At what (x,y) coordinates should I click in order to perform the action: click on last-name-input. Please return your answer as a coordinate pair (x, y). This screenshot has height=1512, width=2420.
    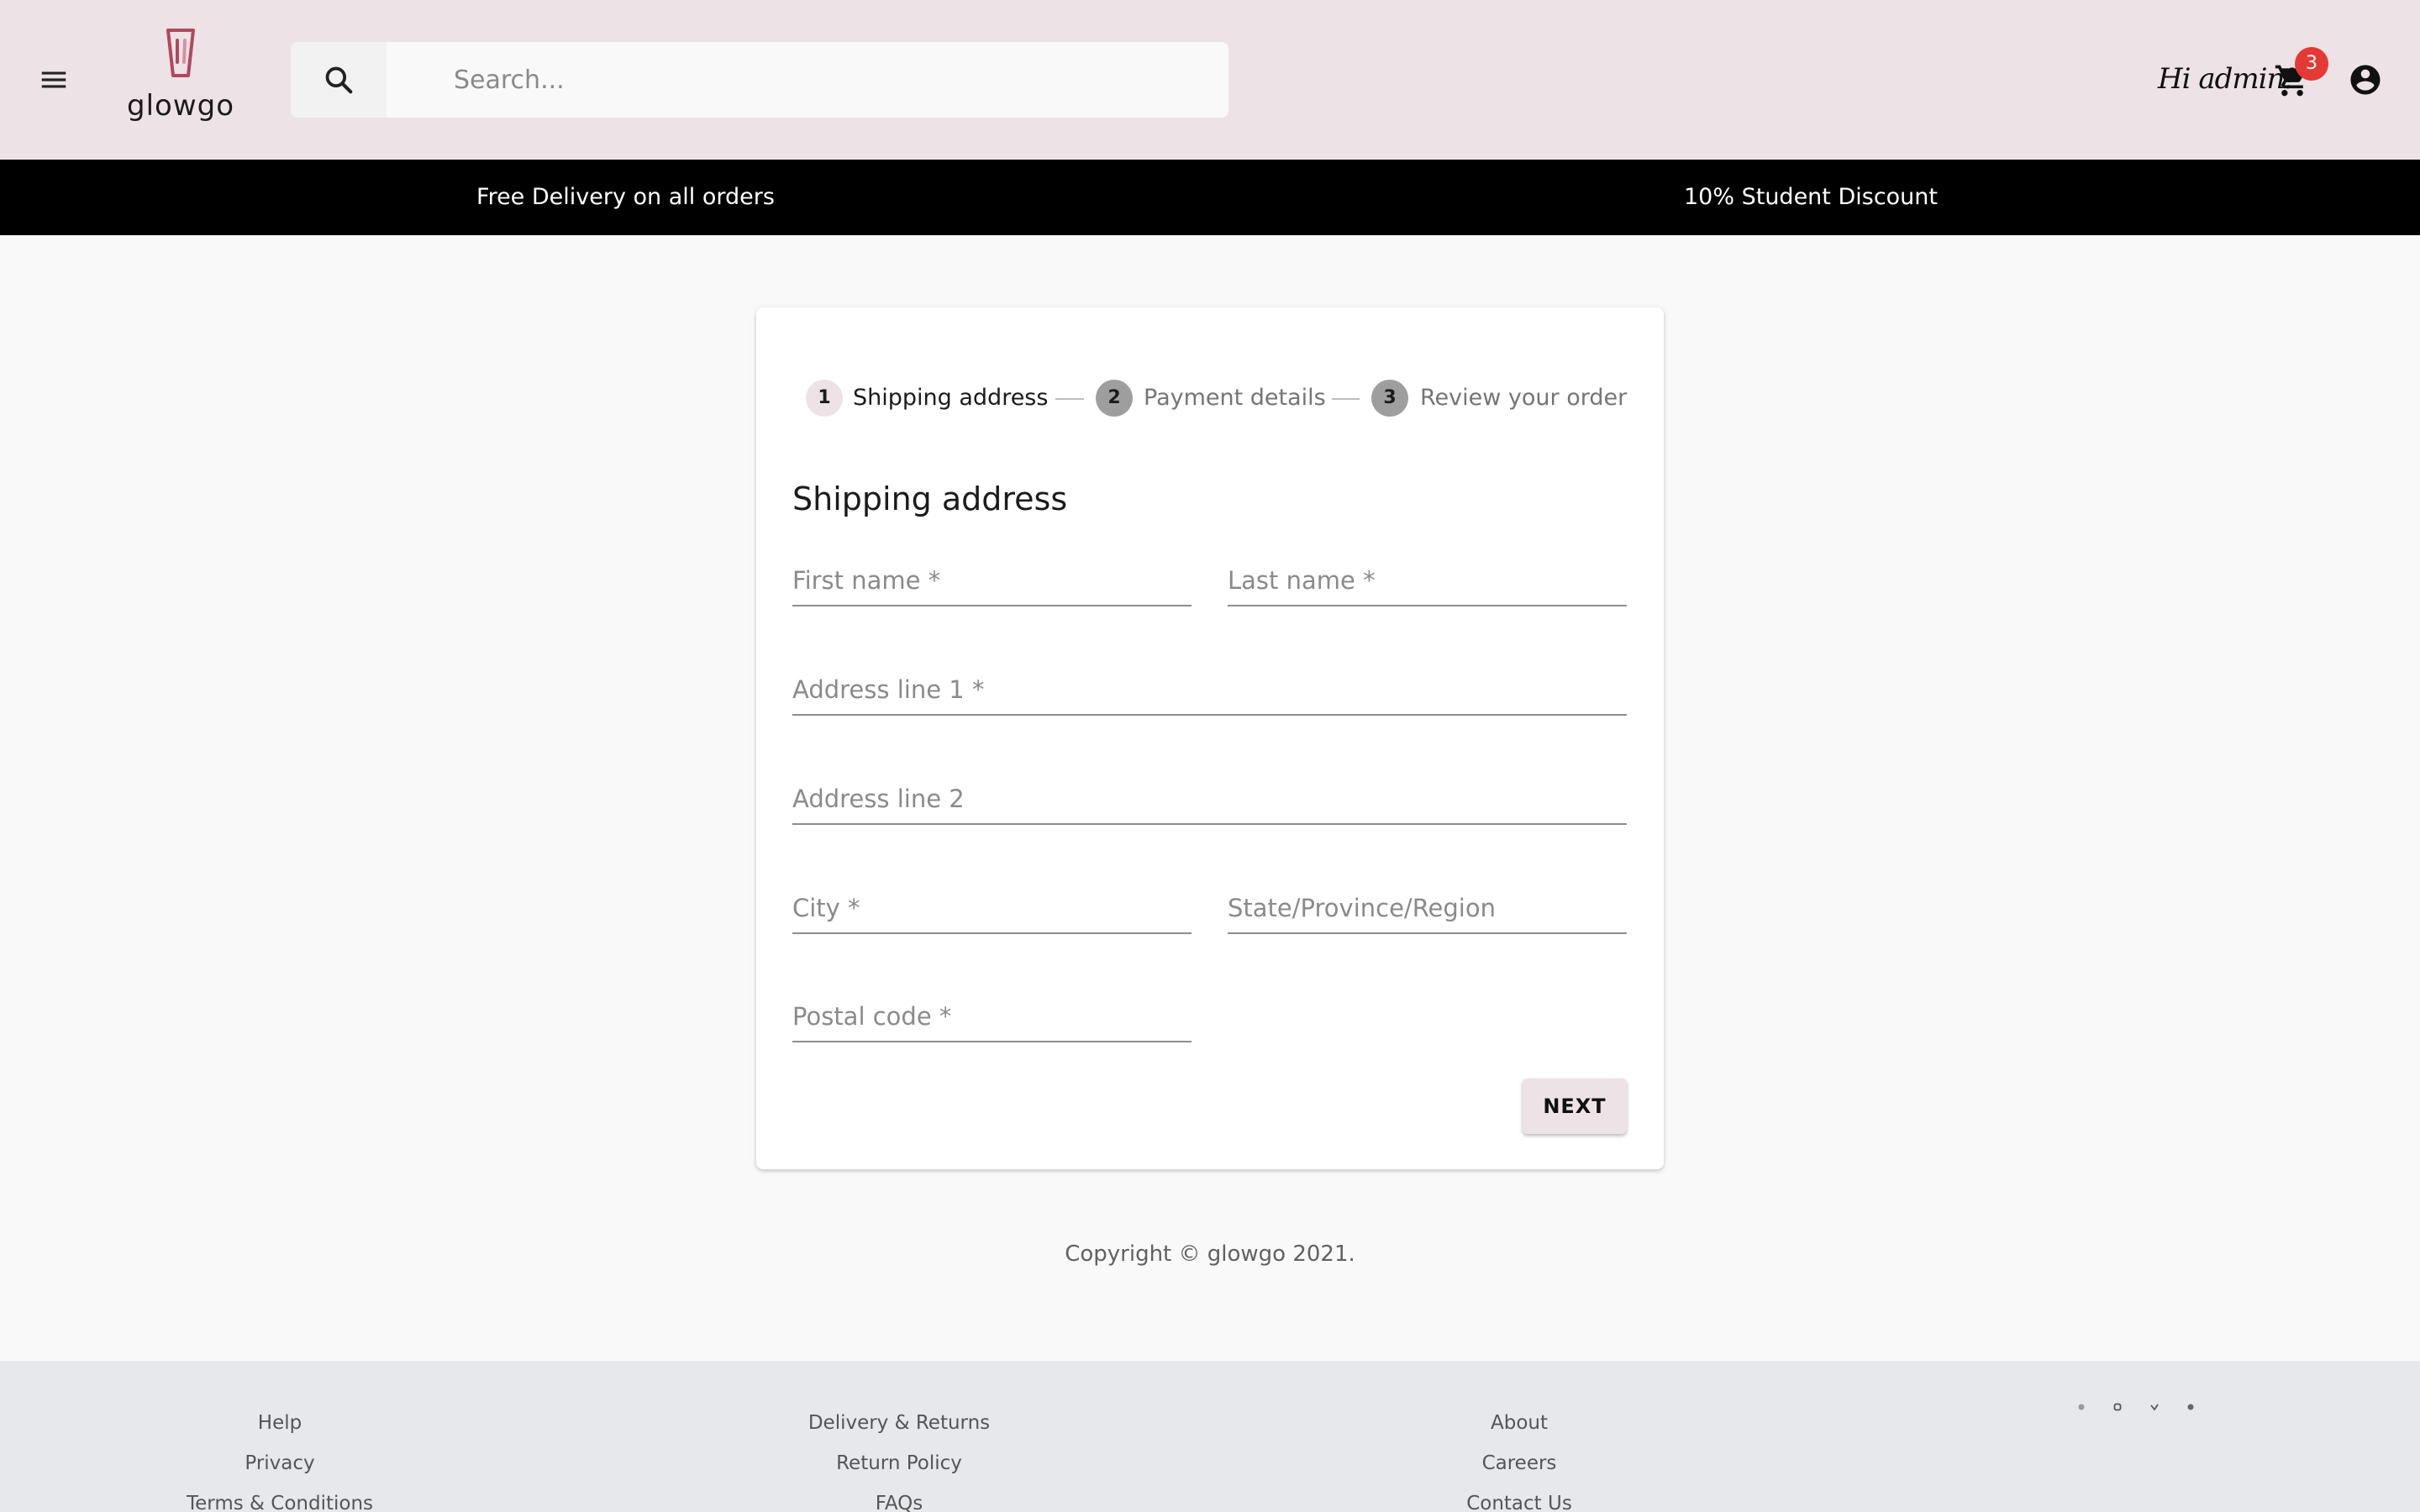
    Looking at the image, I should click on (1427, 580).